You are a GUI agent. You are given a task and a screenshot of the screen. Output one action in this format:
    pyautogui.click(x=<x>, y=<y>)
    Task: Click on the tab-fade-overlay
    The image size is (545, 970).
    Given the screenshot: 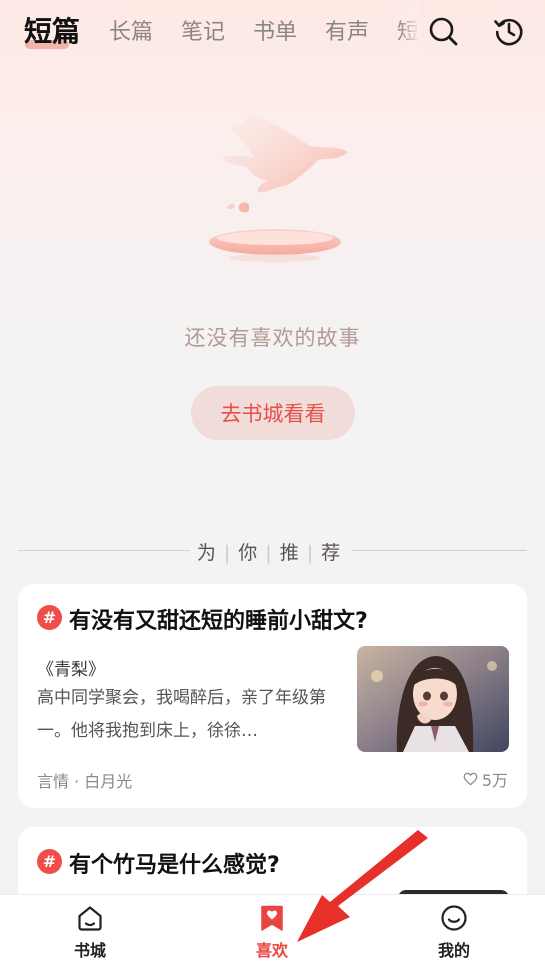 What is the action you would take?
    pyautogui.click(x=409, y=32)
    